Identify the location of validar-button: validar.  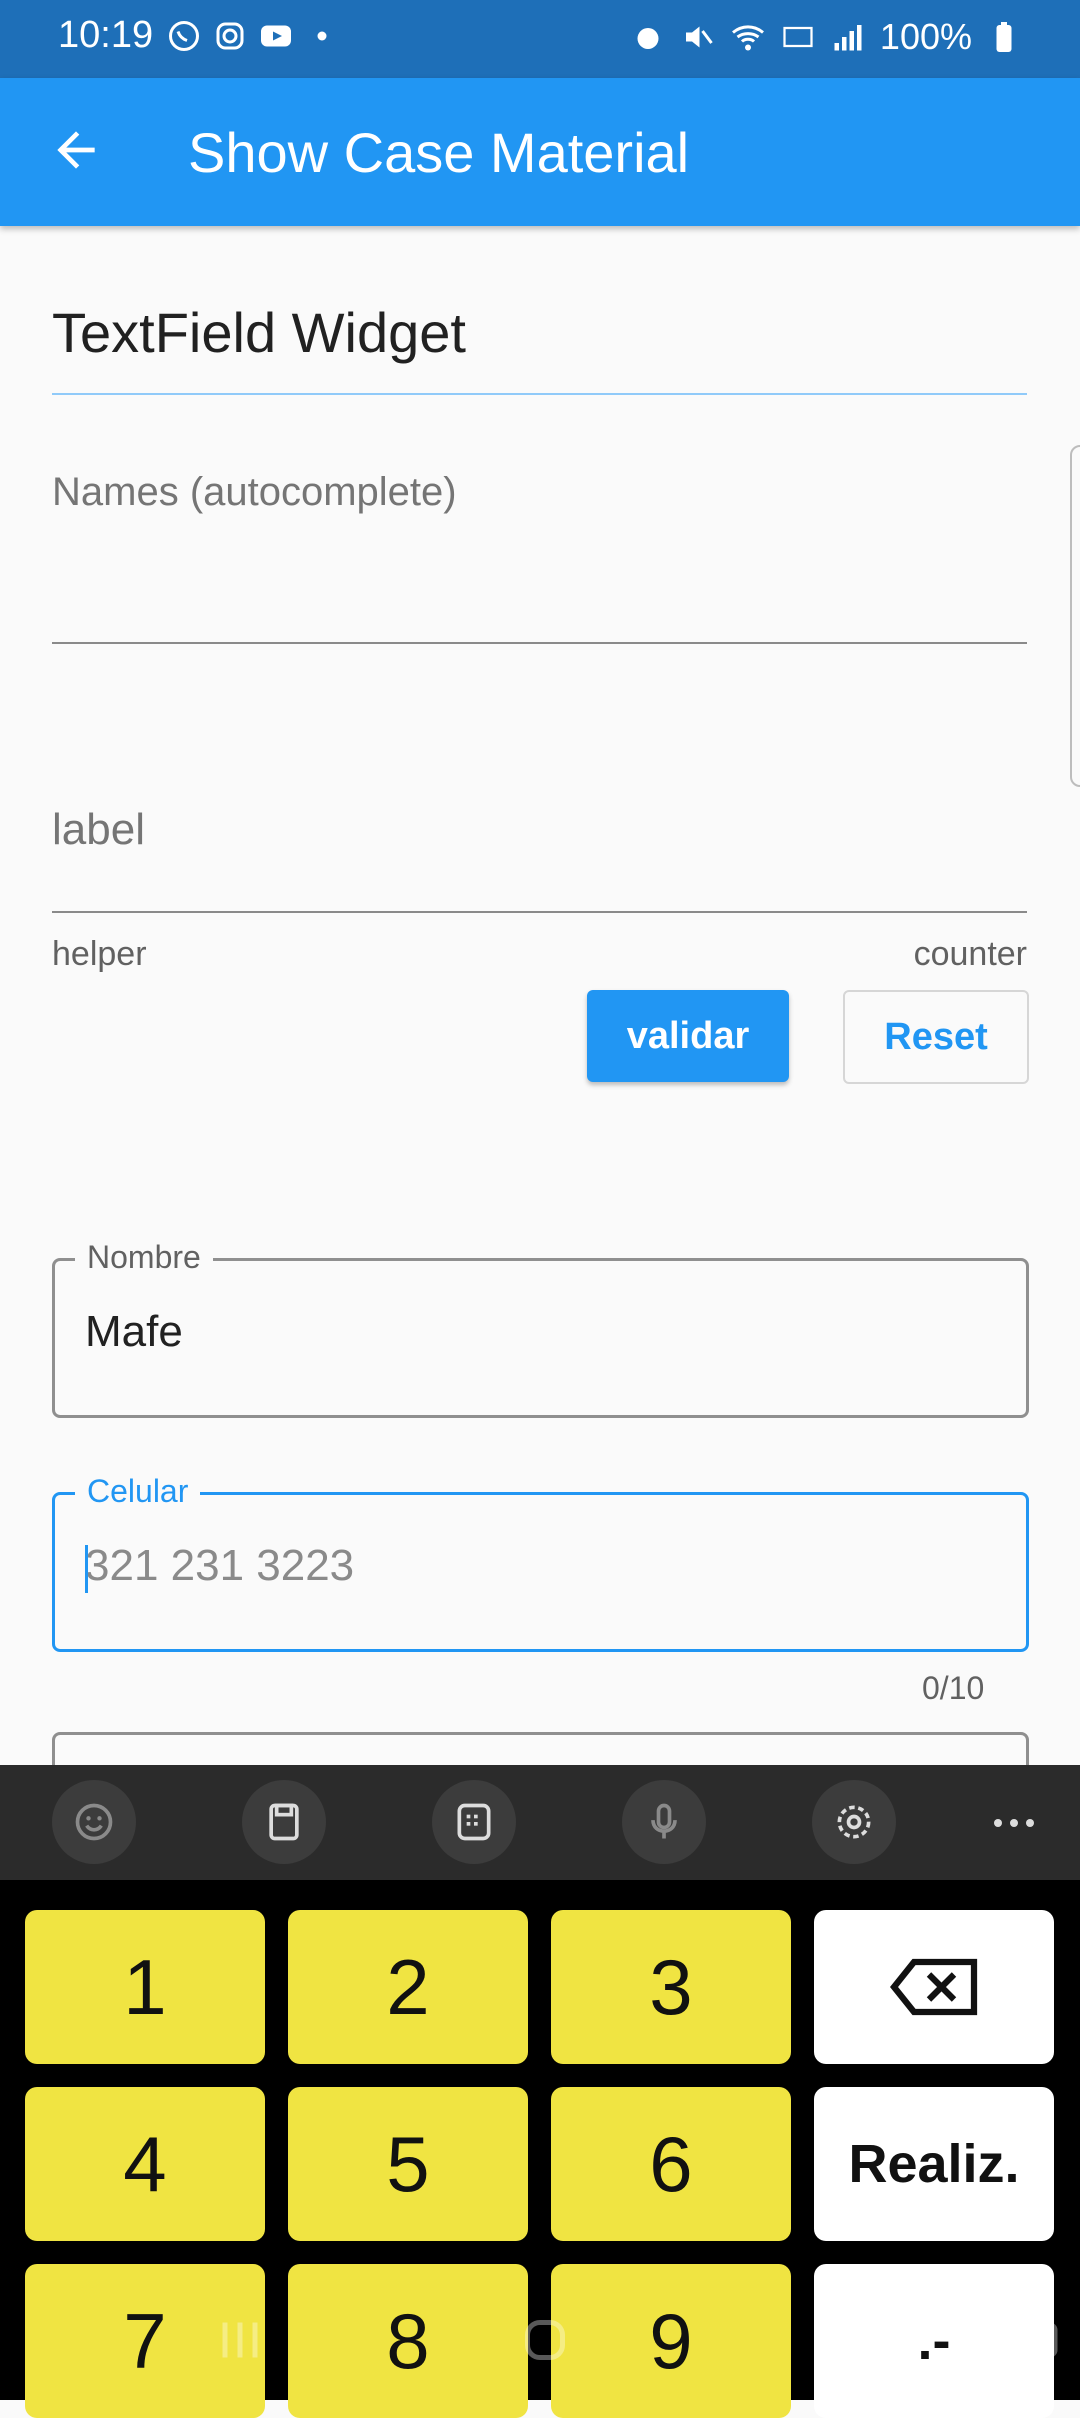
(688, 1036).